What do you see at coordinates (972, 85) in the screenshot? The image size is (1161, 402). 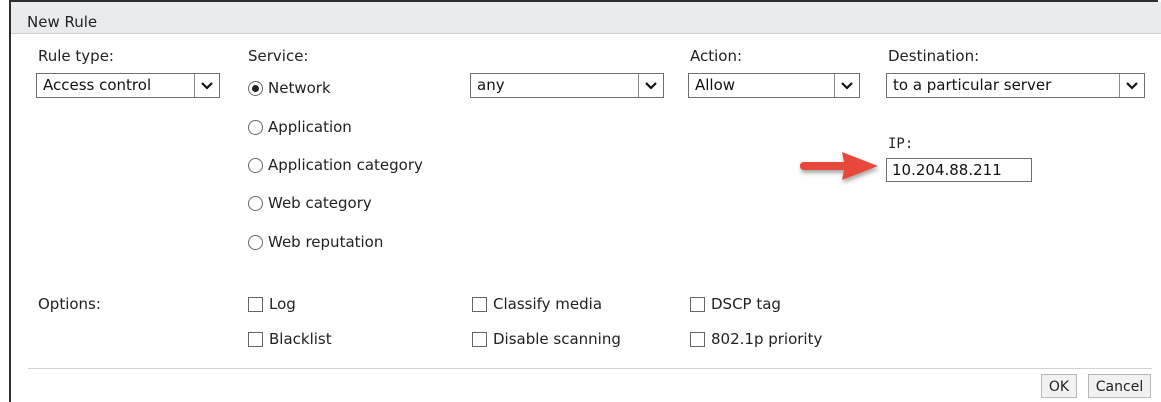 I see `destination-value: to a particular server` at bounding box center [972, 85].